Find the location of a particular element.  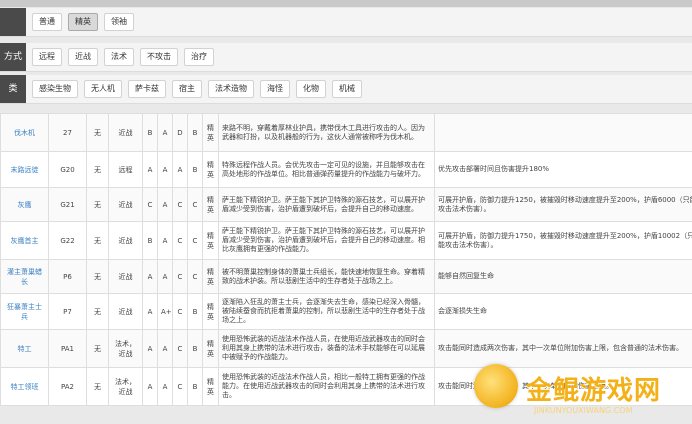

unit-code: P7 is located at coordinates (67, 311).